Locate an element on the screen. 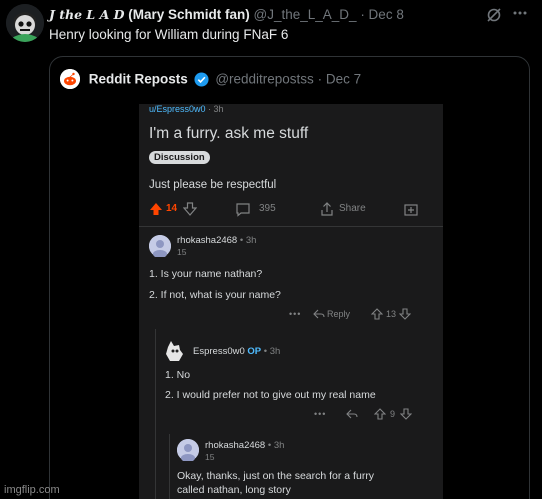 Image resolution: width=542 pixels, height=499 pixels. quote-date: · Dec 7 is located at coordinates (340, 78).